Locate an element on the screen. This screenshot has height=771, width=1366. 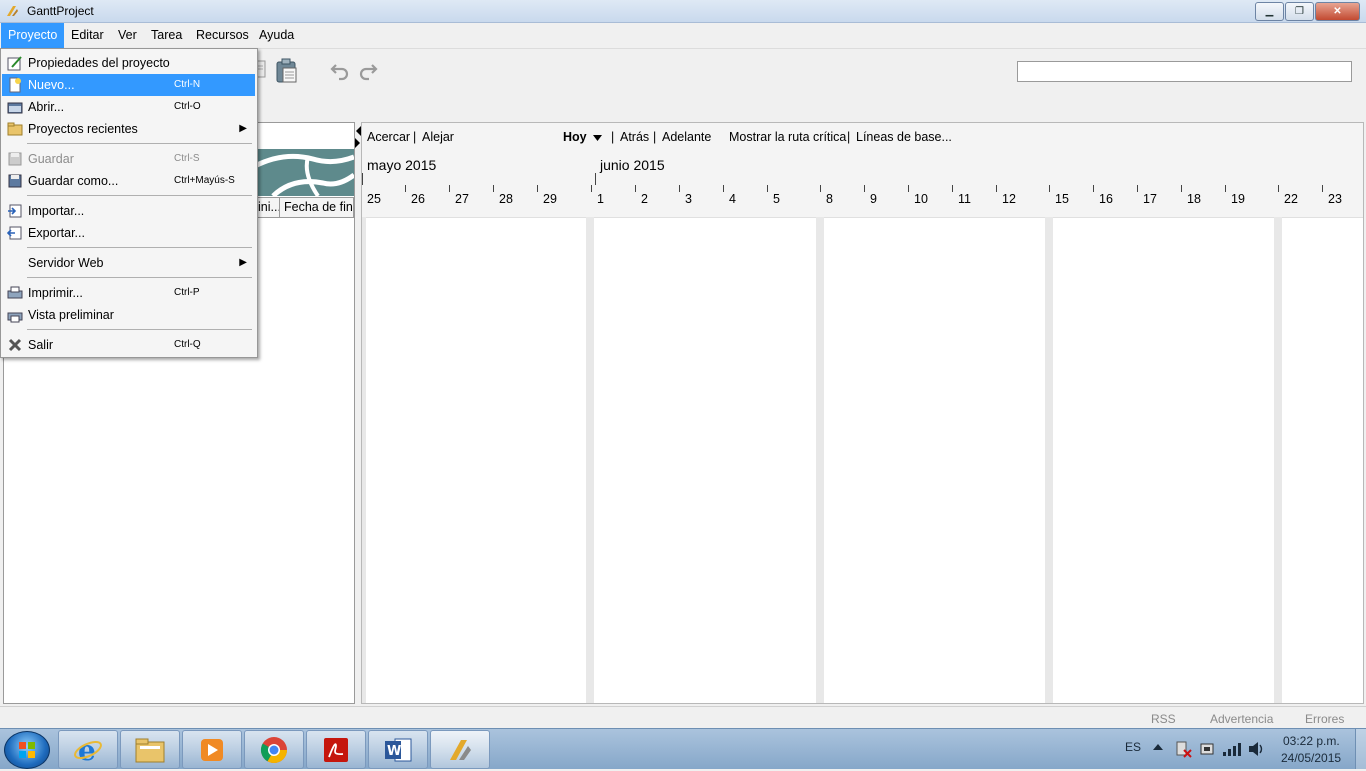
redo-icon is located at coordinates (368, 71).